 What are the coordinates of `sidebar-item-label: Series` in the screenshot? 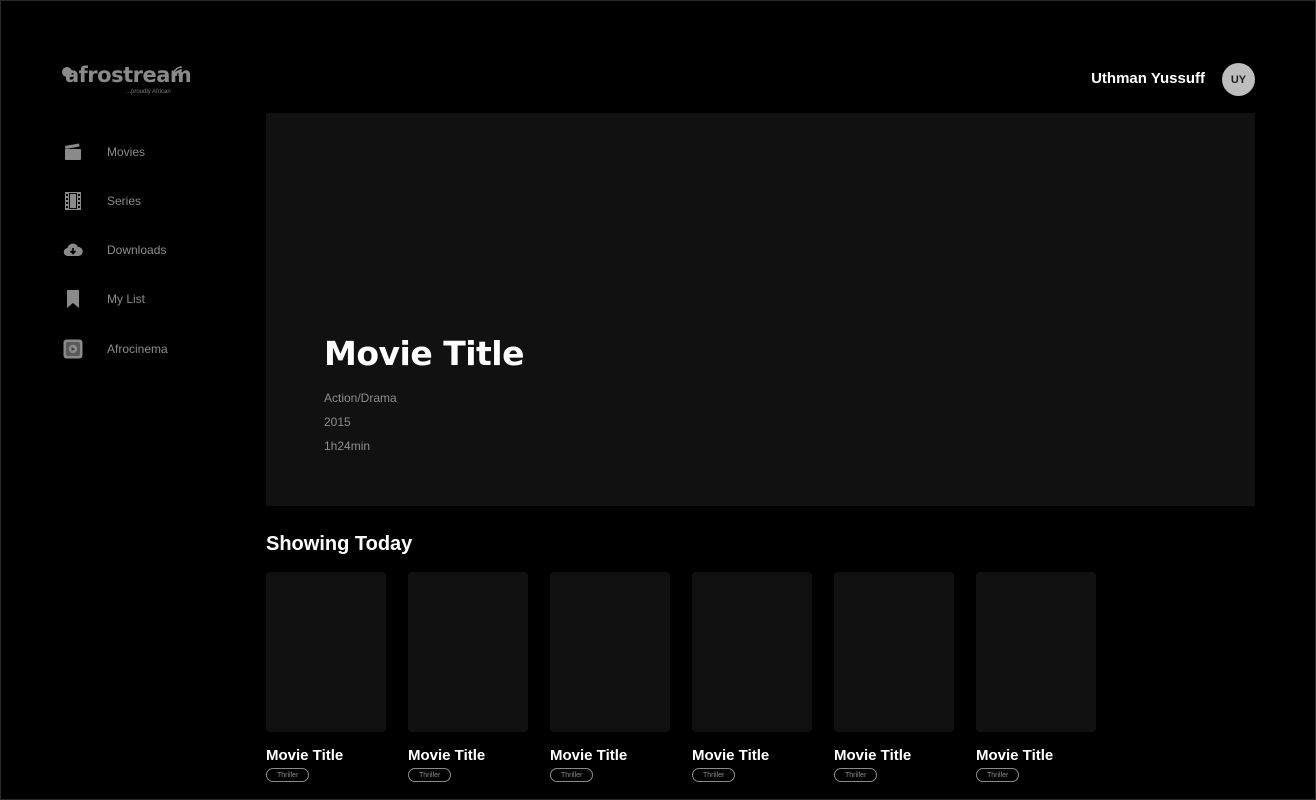 It's located at (124, 201).